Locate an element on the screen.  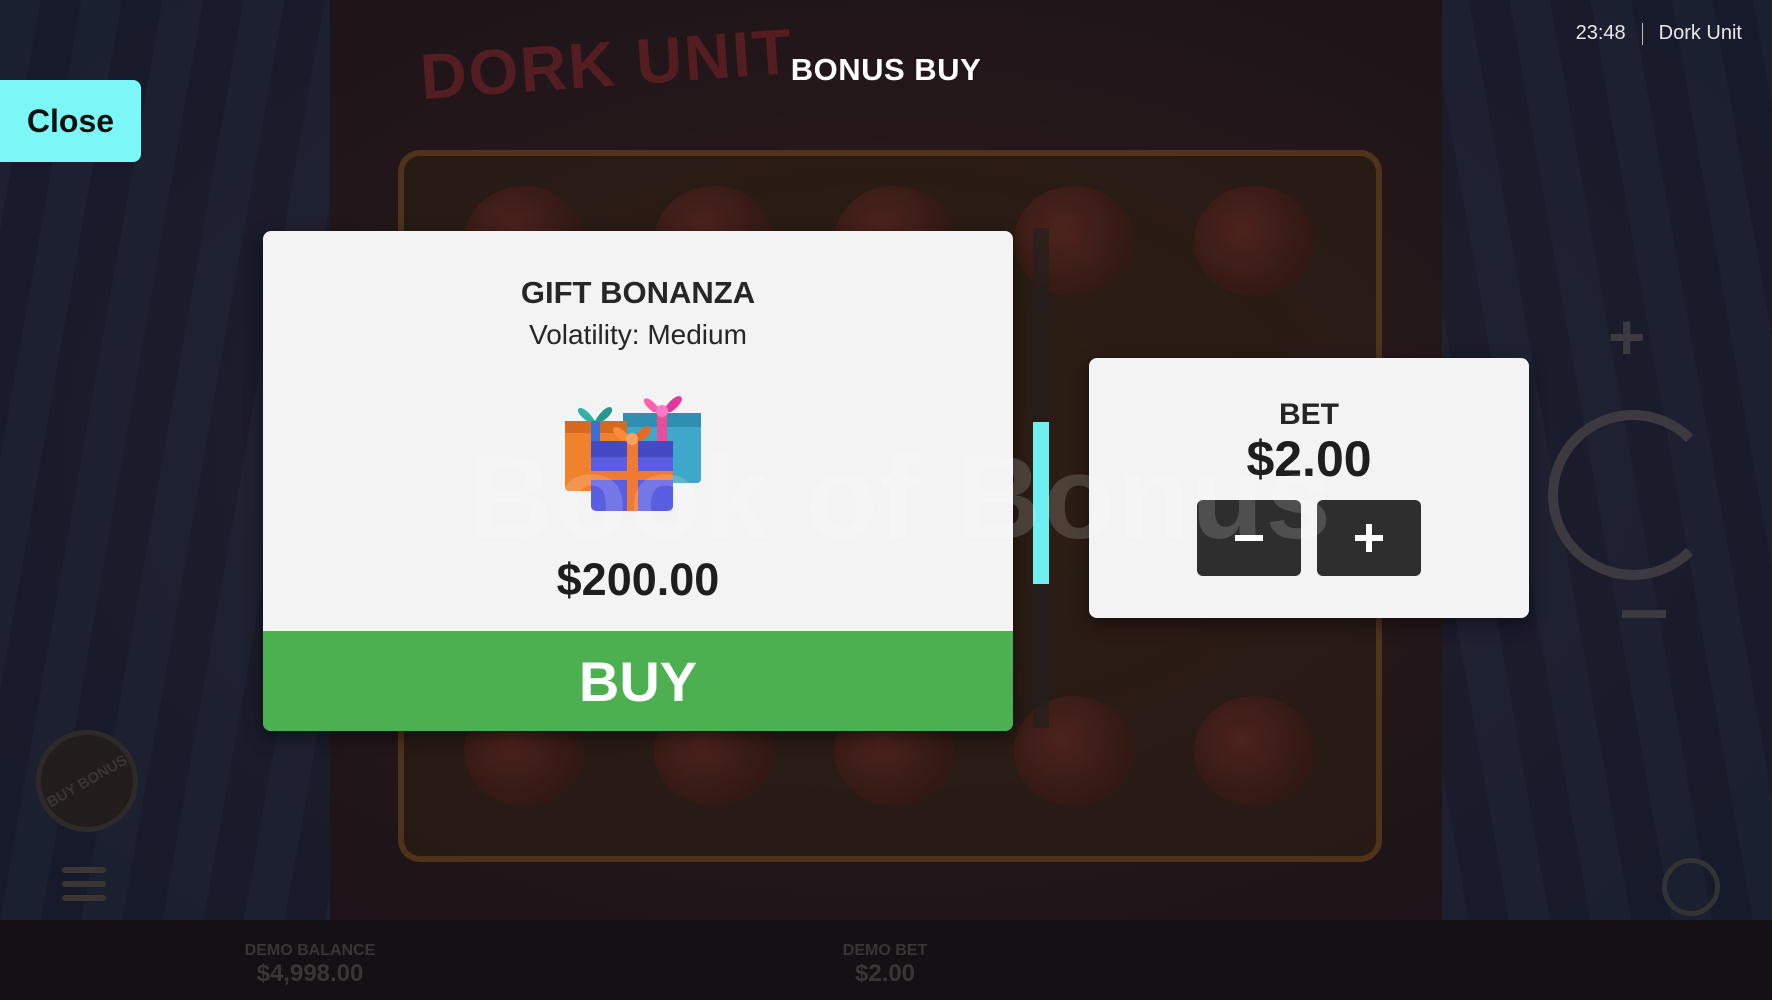
close-button: Close is located at coordinates (70, 121).